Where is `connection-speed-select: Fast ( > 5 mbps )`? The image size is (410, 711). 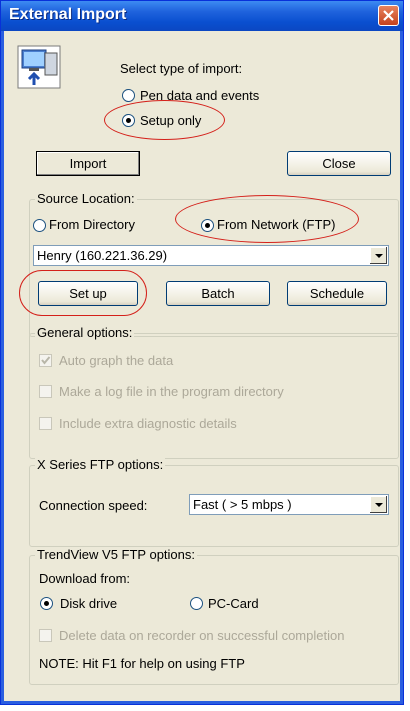
connection-speed-select: Fast ( > 5 mbps ) is located at coordinates (289, 504).